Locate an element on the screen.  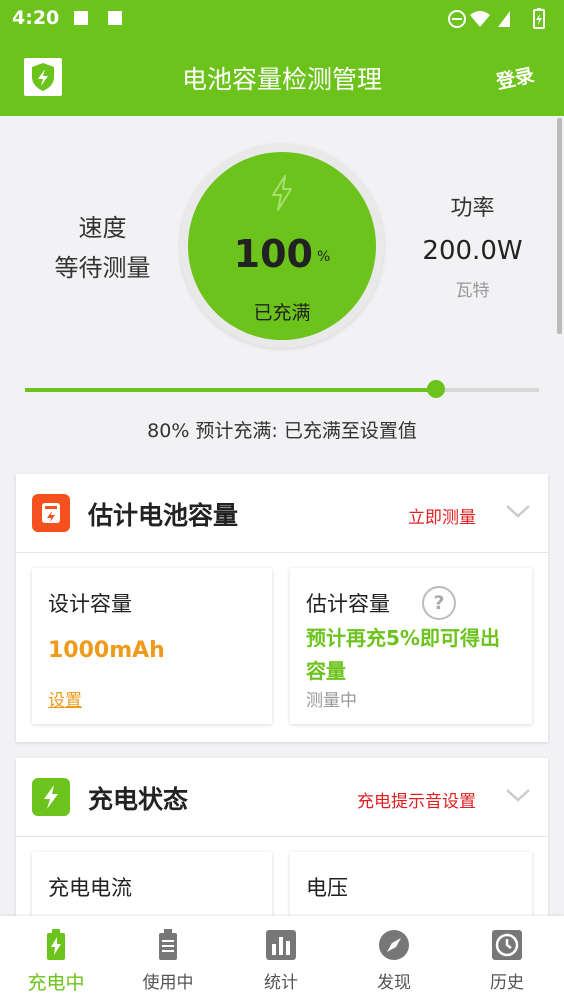
lightning-icon is located at coordinates (282, 193).